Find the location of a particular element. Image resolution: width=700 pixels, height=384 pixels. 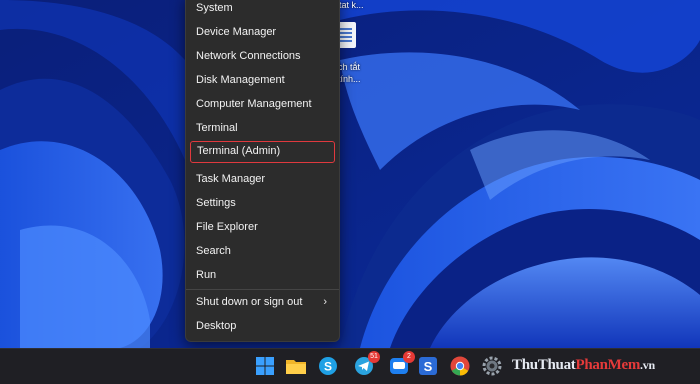

menu-item-task-manager: Task Manager is located at coordinates (262, 179).